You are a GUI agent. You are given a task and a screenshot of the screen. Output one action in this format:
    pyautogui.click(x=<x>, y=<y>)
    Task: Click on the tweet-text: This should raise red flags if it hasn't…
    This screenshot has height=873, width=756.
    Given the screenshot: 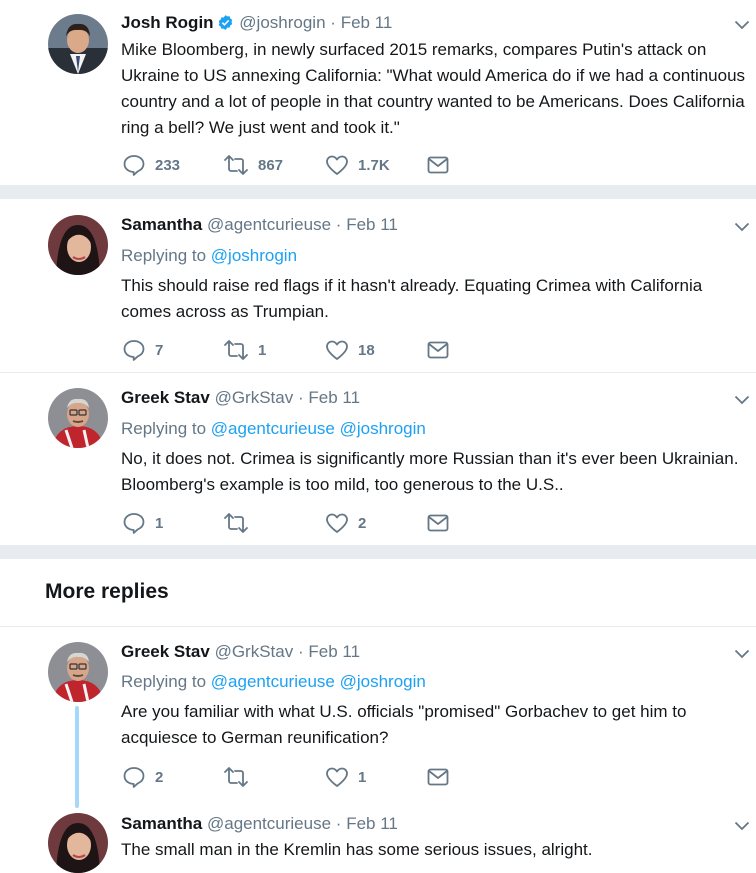 What is the action you would take?
    pyautogui.click(x=412, y=298)
    